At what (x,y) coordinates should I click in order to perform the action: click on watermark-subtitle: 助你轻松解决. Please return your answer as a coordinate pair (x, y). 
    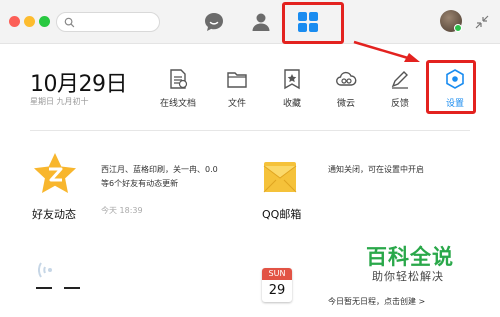
    Looking at the image, I should click on (408, 276).